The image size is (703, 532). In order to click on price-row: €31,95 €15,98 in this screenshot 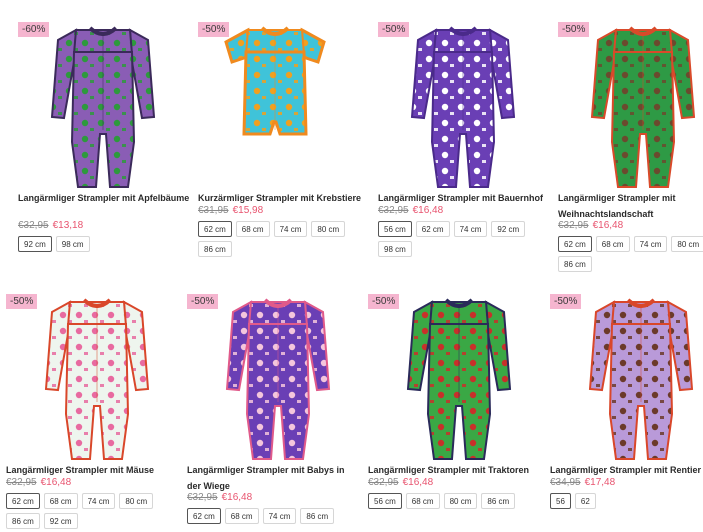, I will do `click(230, 211)`.